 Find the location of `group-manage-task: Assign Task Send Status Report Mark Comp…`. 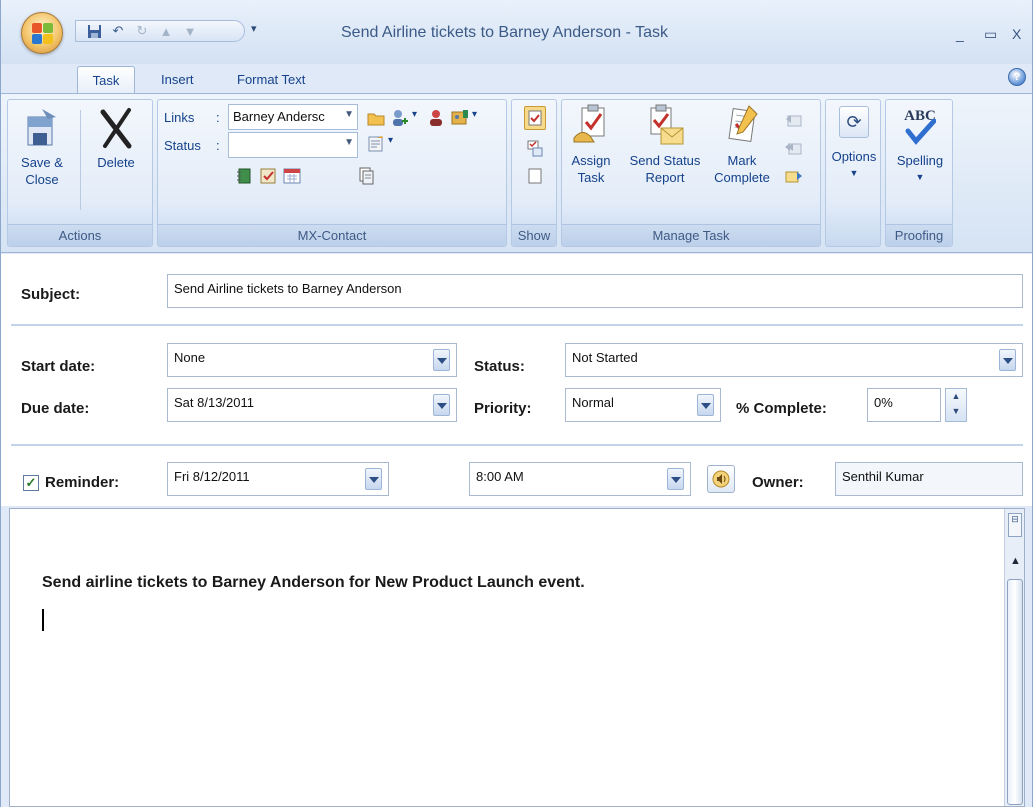

group-manage-task: Assign Task Send Status Report Mark Comp… is located at coordinates (691, 173).